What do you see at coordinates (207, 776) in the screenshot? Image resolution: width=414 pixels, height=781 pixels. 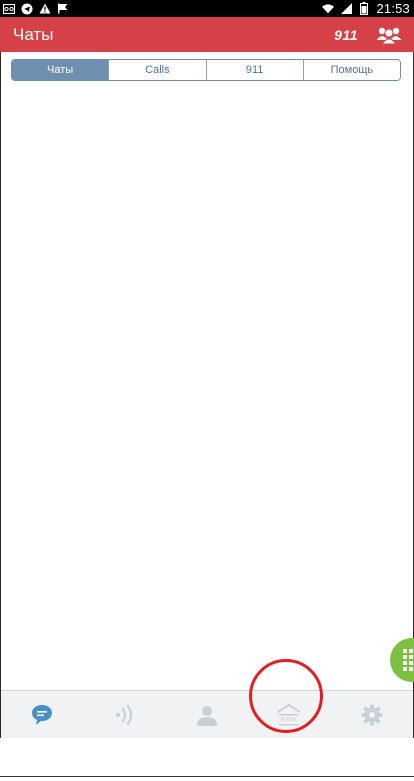 I see `bottom-divider` at bounding box center [207, 776].